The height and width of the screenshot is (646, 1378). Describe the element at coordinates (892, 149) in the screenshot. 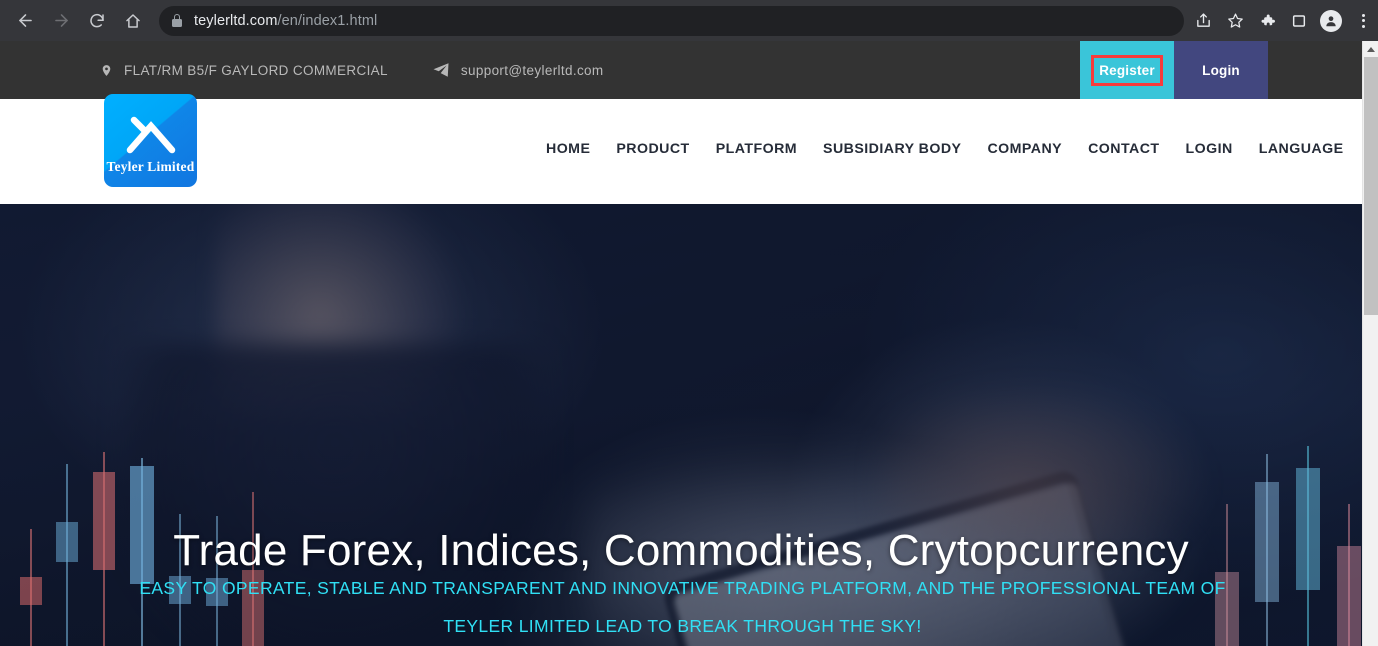

I see `nav-item-subsidiary-body: SUBSIDIARY BODY` at that location.